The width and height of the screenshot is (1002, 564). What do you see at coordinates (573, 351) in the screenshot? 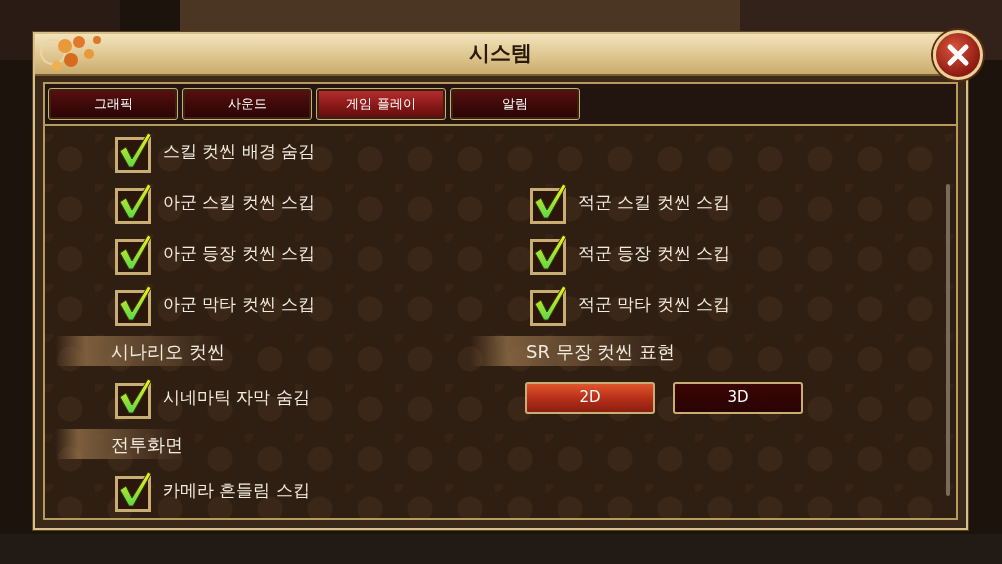
I see `section-heading: SR 무장 컷씬 표현` at bounding box center [573, 351].